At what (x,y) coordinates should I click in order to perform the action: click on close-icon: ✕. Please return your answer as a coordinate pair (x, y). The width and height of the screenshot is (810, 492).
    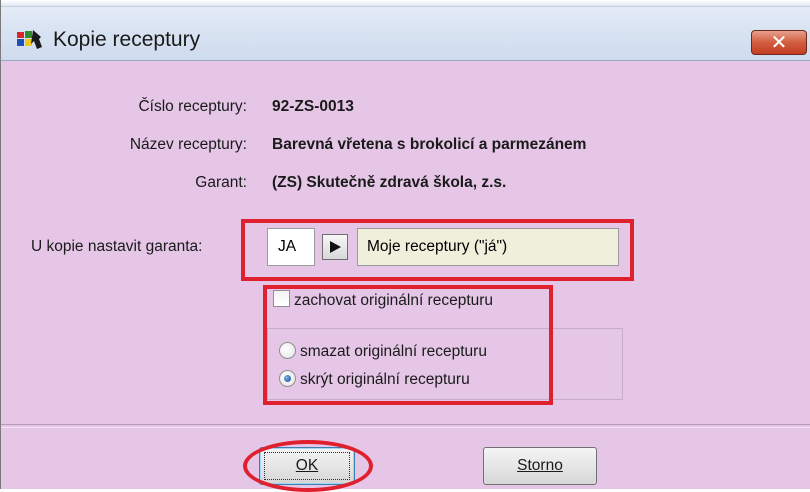
    Looking at the image, I should click on (779, 42).